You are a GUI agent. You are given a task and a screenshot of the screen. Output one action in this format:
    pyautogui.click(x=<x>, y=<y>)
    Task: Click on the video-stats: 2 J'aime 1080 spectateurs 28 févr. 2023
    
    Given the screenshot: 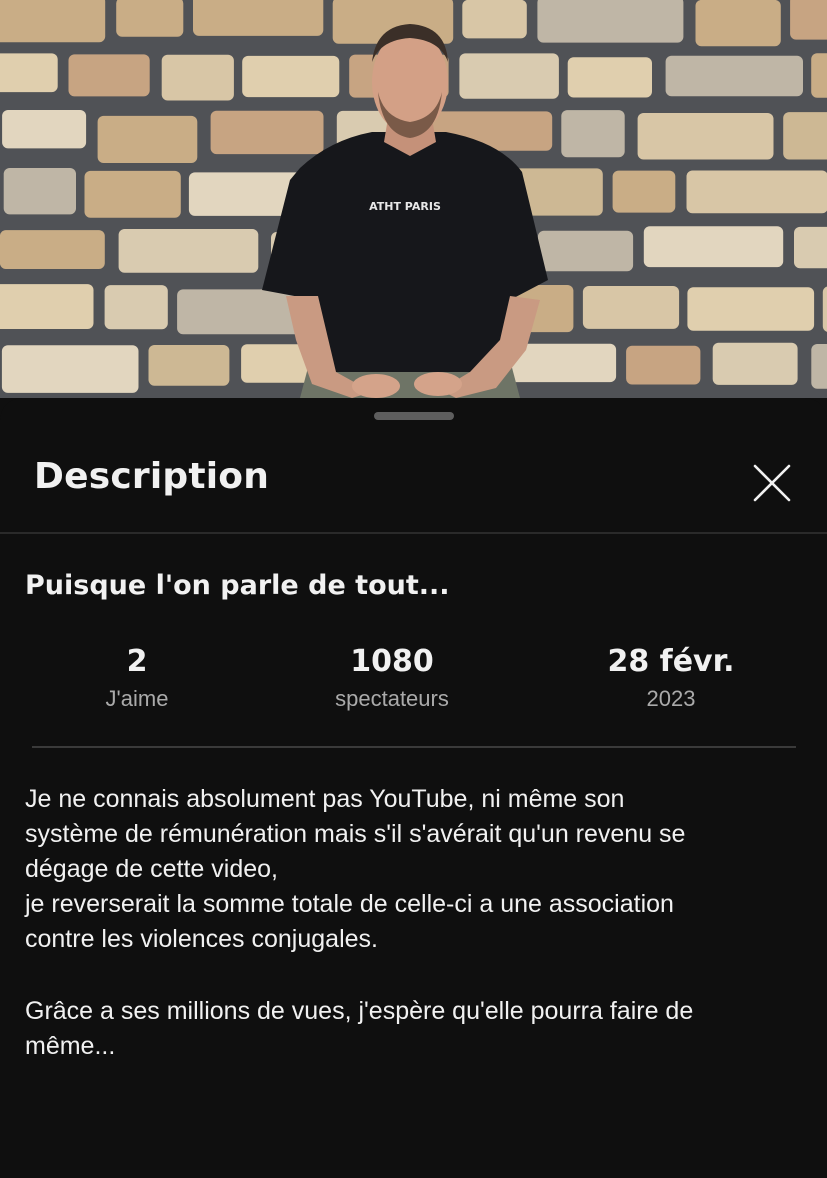 What is the action you would take?
    pyautogui.click(x=413, y=682)
    